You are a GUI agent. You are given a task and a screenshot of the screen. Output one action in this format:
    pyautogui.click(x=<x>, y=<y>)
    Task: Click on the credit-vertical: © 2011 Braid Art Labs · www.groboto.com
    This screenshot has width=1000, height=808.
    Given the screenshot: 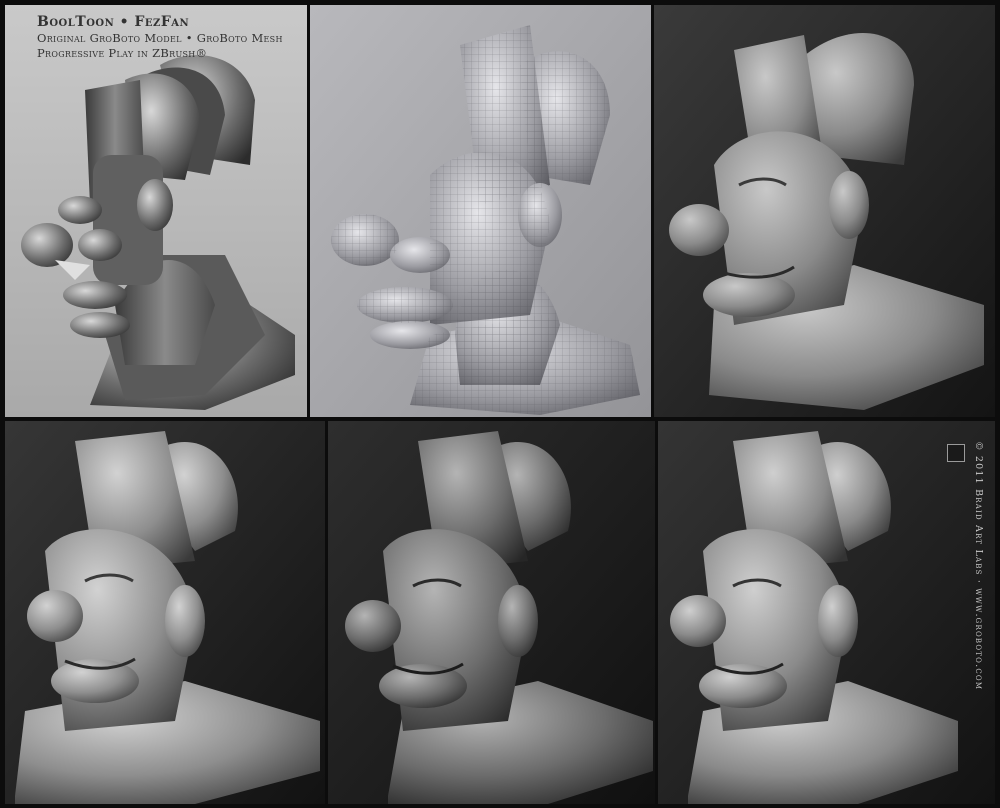 What is the action you would take?
    pyautogui.click(x=978, y=616)
    